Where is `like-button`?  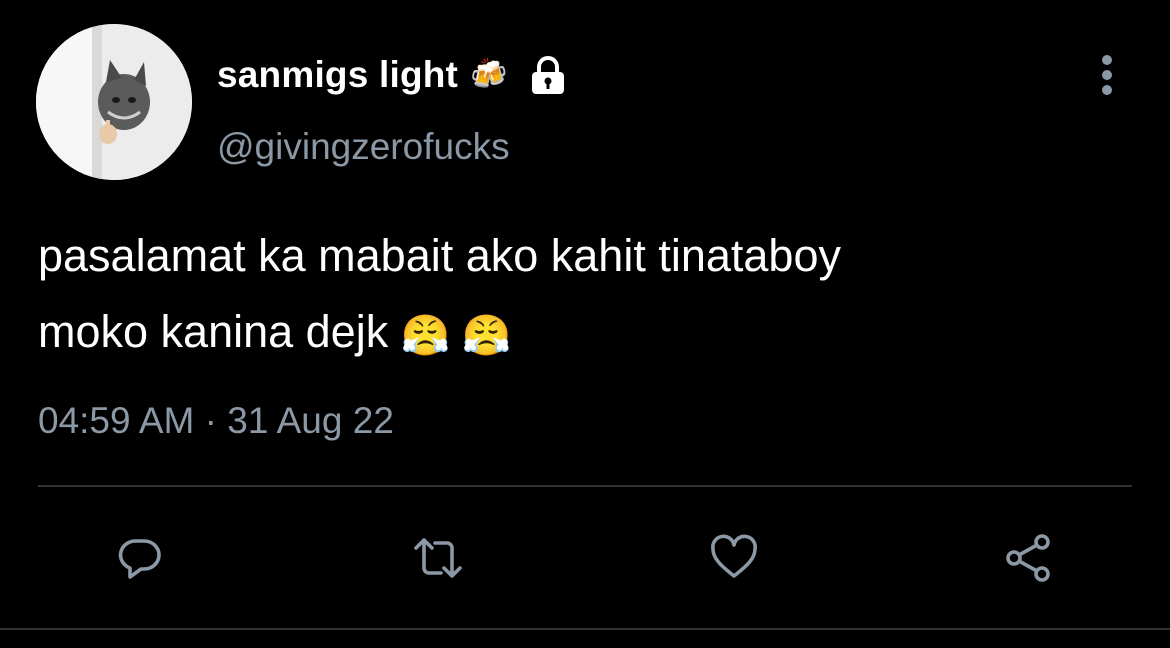
like-button is located at coordinates (734, 558).